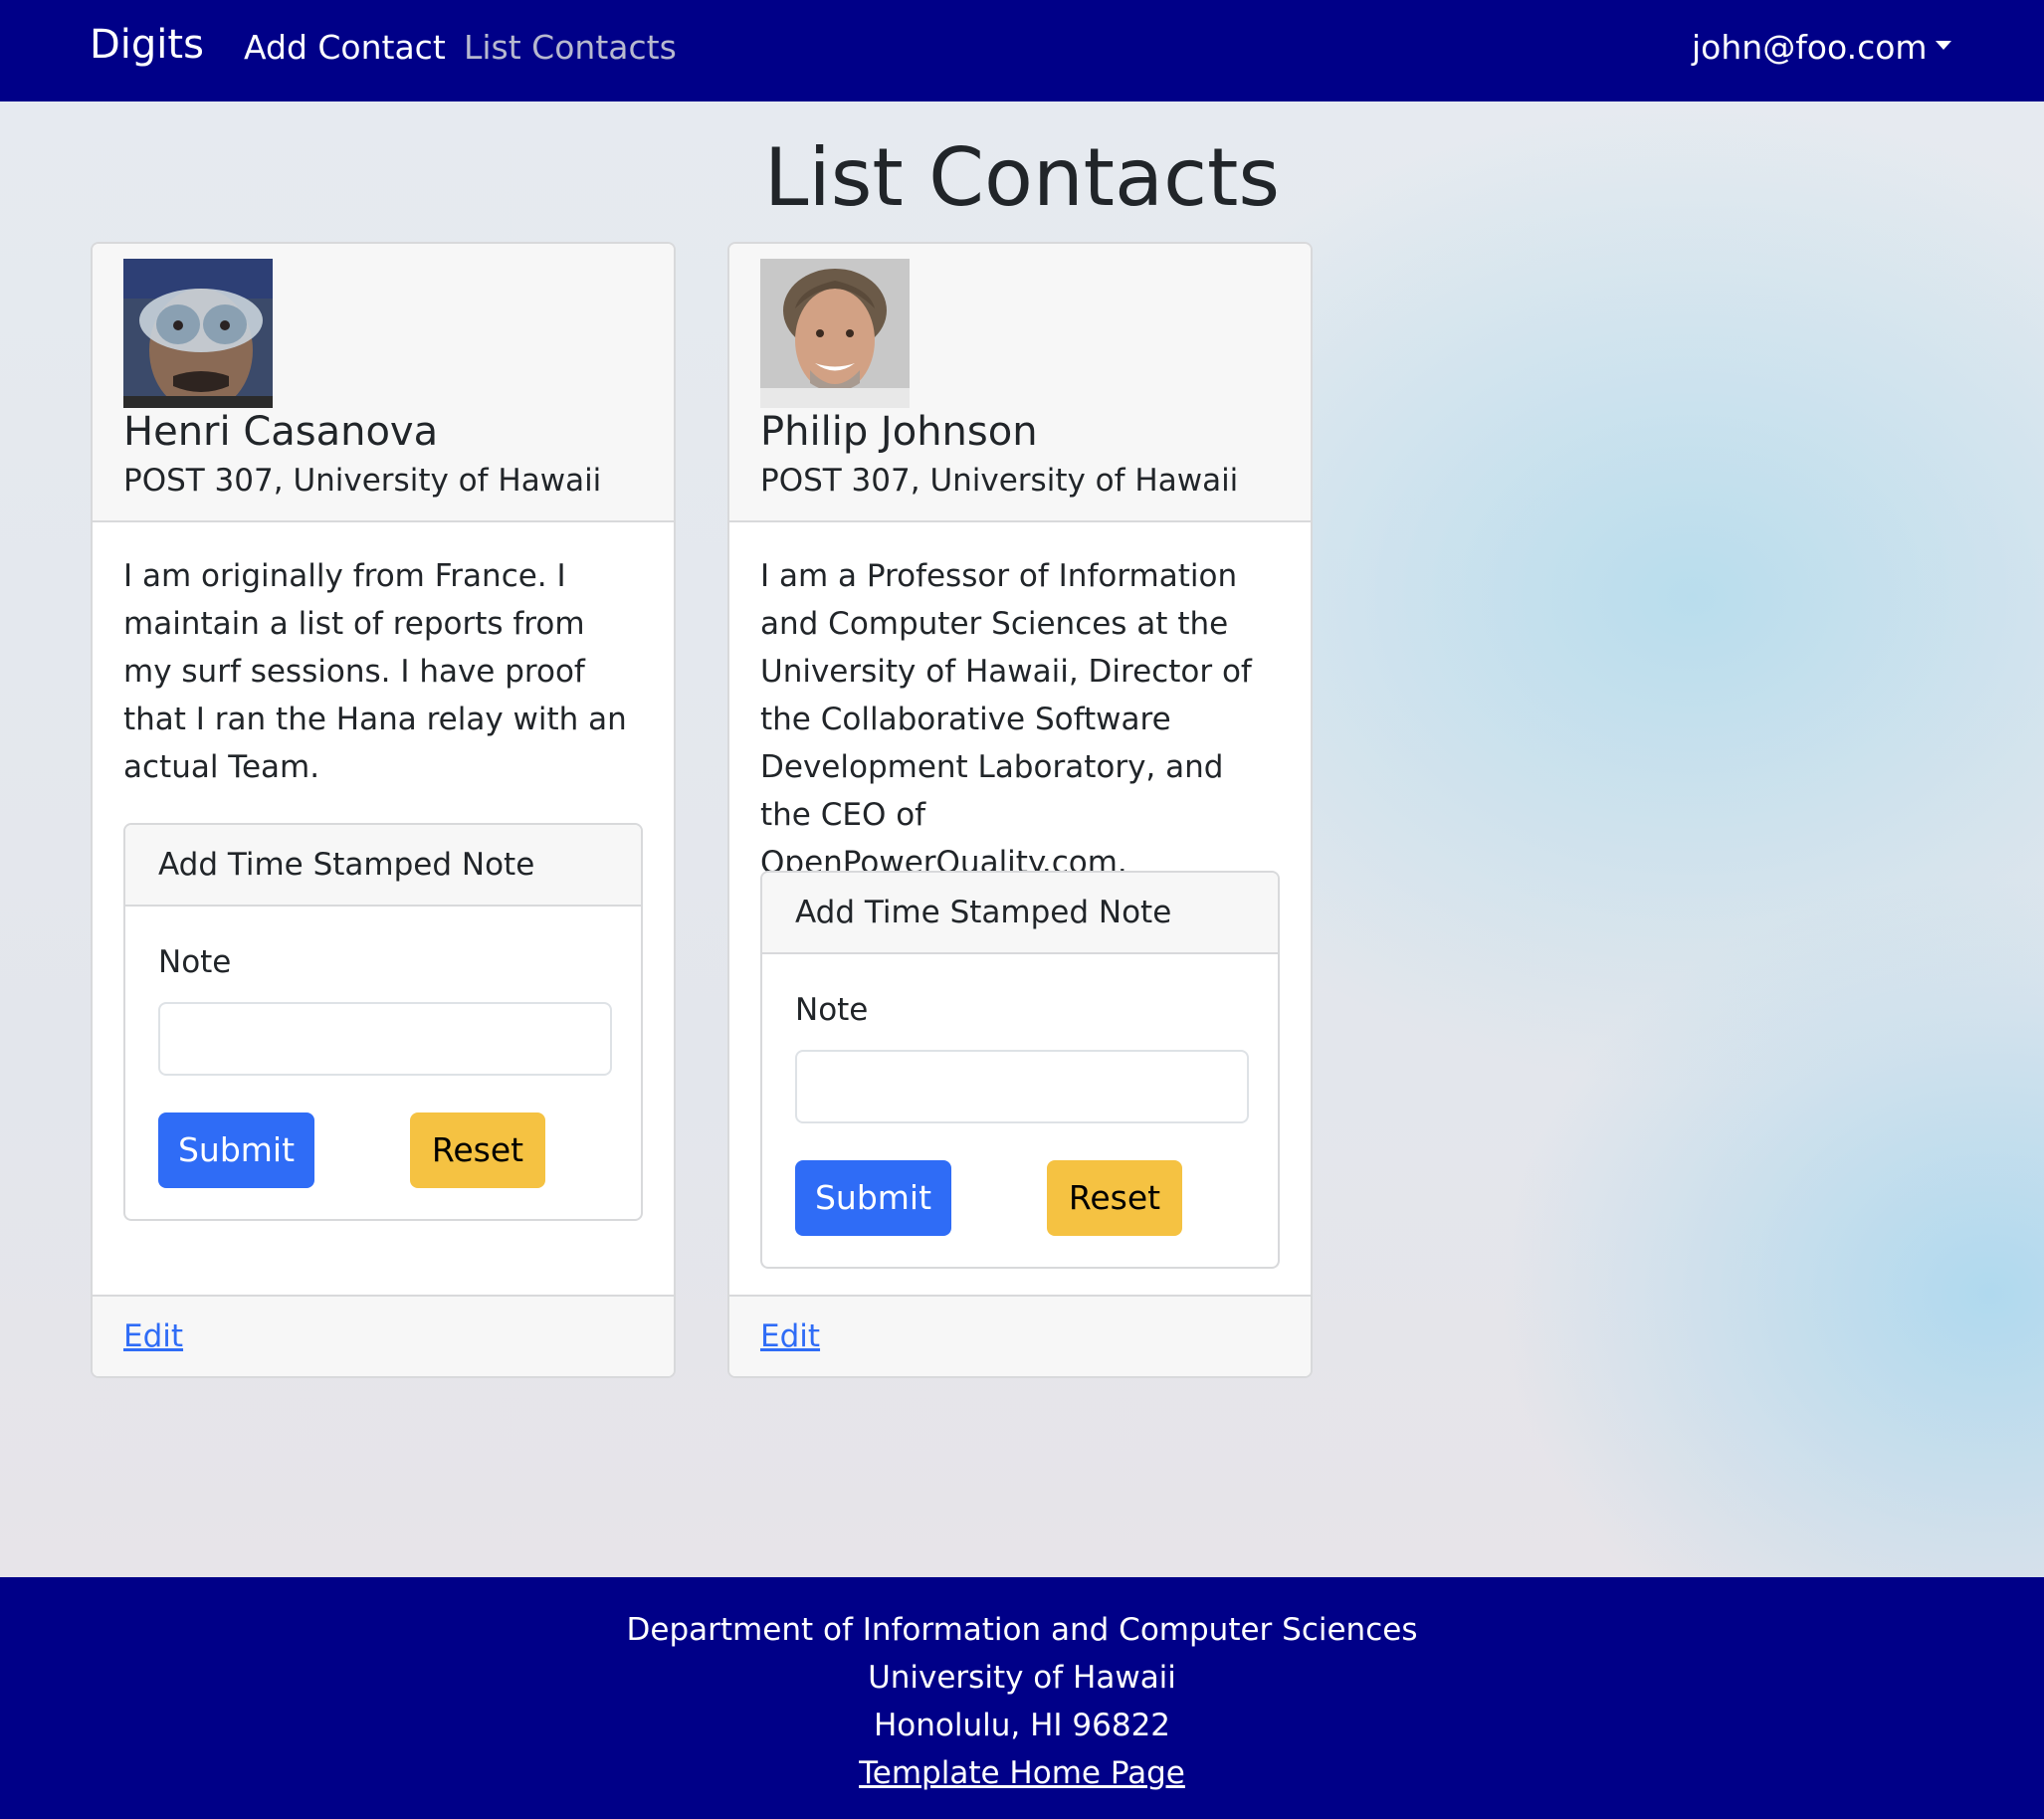 The width and height of the screenshot is (2044, 1819). I want to click on page-title: List Contacts, so click(1022, 177).